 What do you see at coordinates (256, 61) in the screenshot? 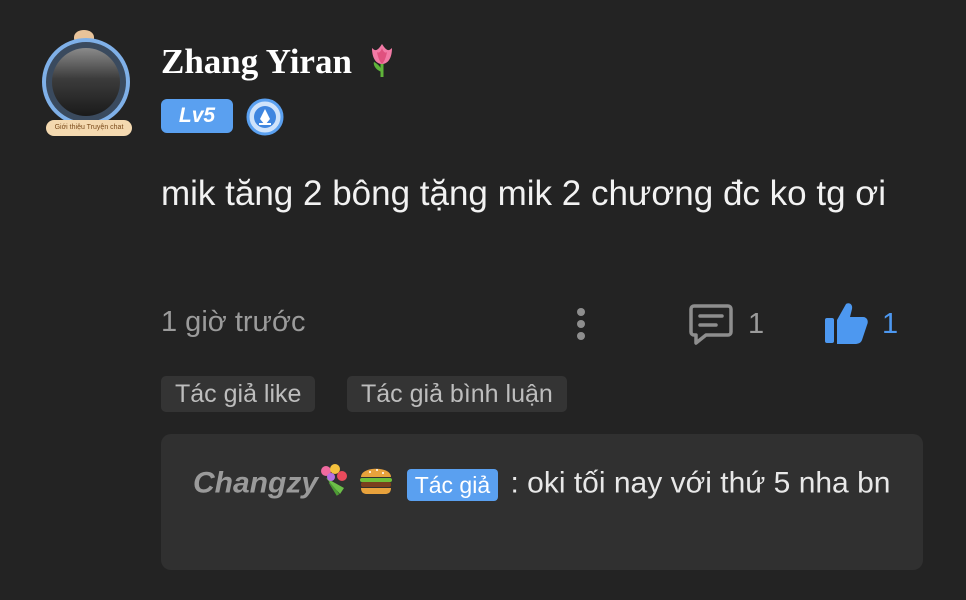
I see `user-name-text: Zhang Yiran` at bounding box center [256, 61].